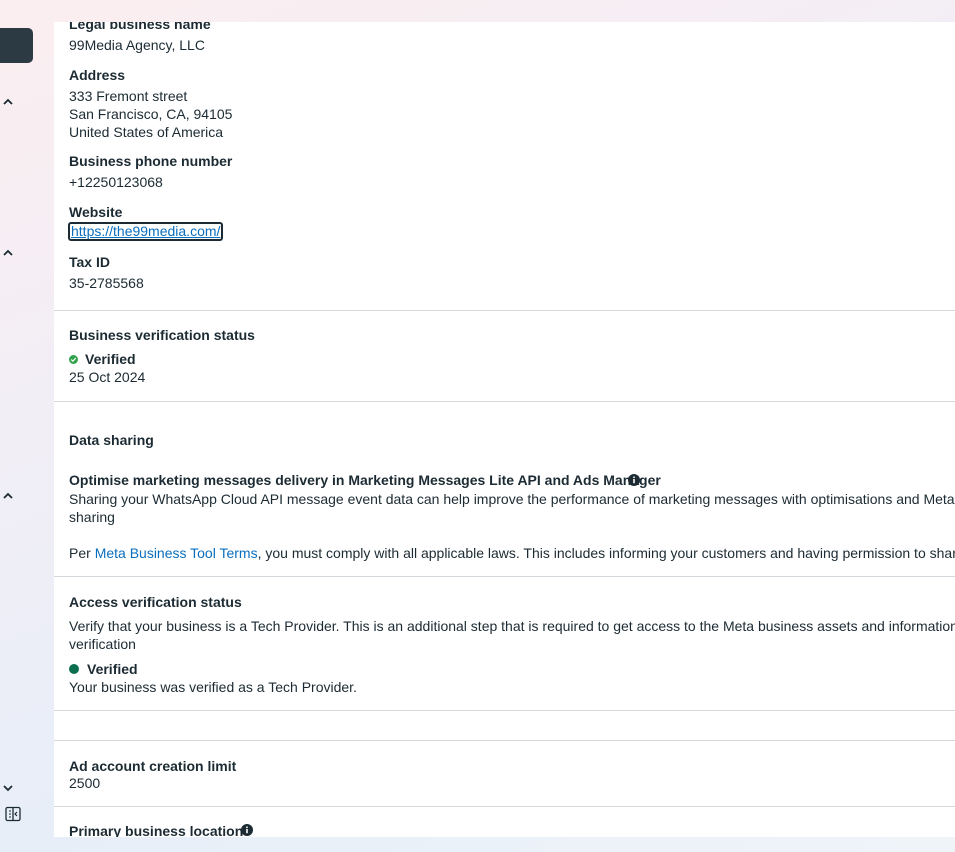  What do you see at coordinates (82, 553) in the screenshot?
I see `terms-prefix: Per` at bounding box center [82, 553].